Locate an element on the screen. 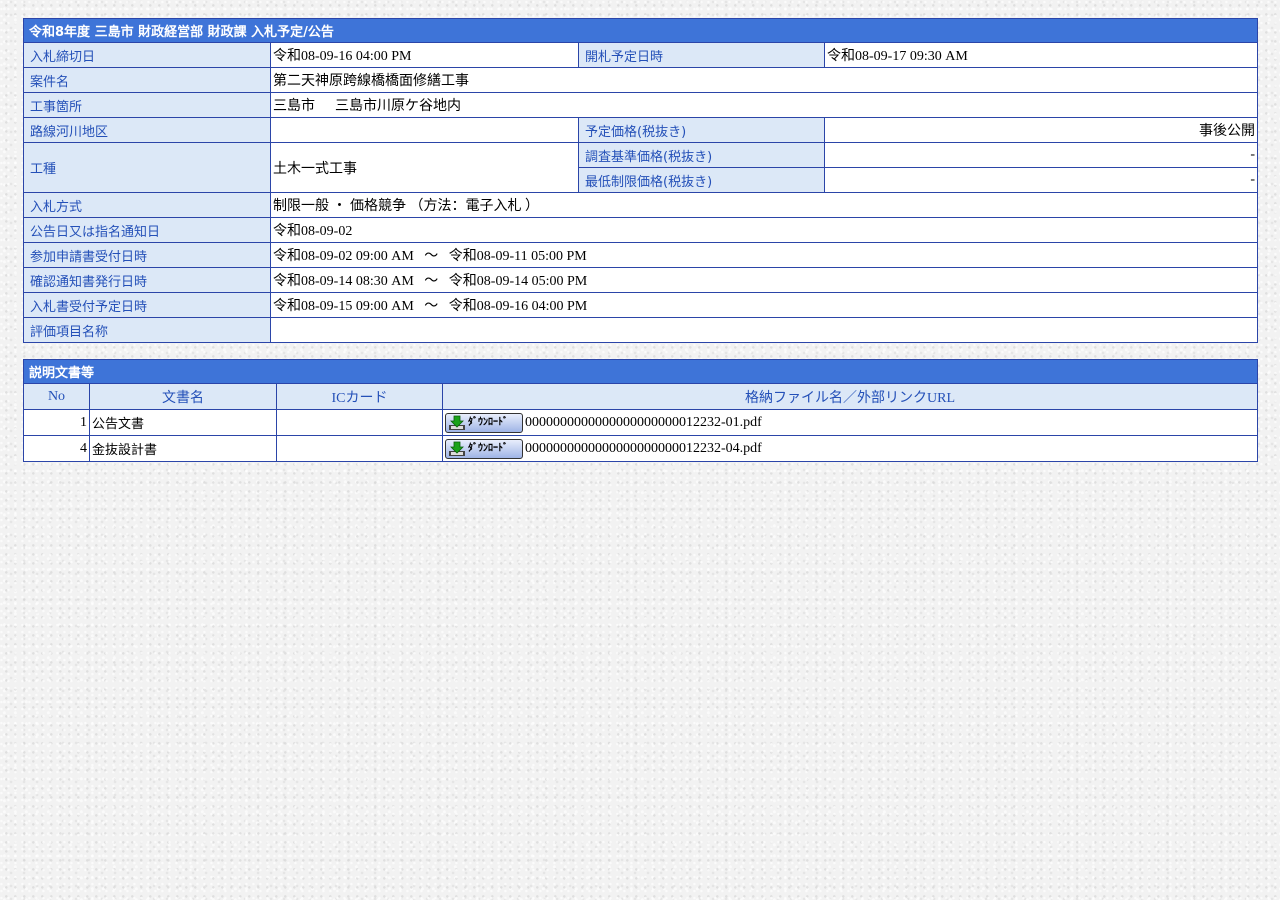 This screenshot has height=900, width=1280. application-label: 参加申請書受付日時 is located at coordinates (147, 255).